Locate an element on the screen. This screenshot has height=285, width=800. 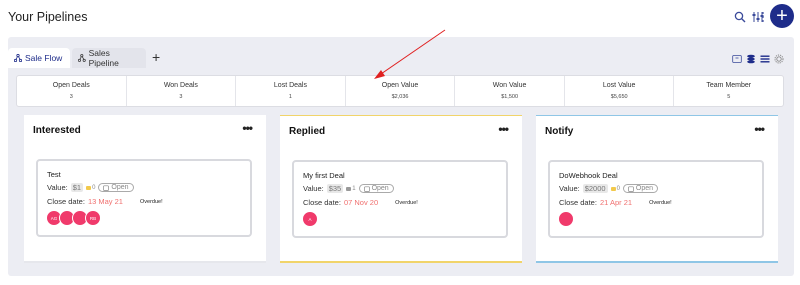
add-pipeline-button: + is located at coordinates (782, 16).